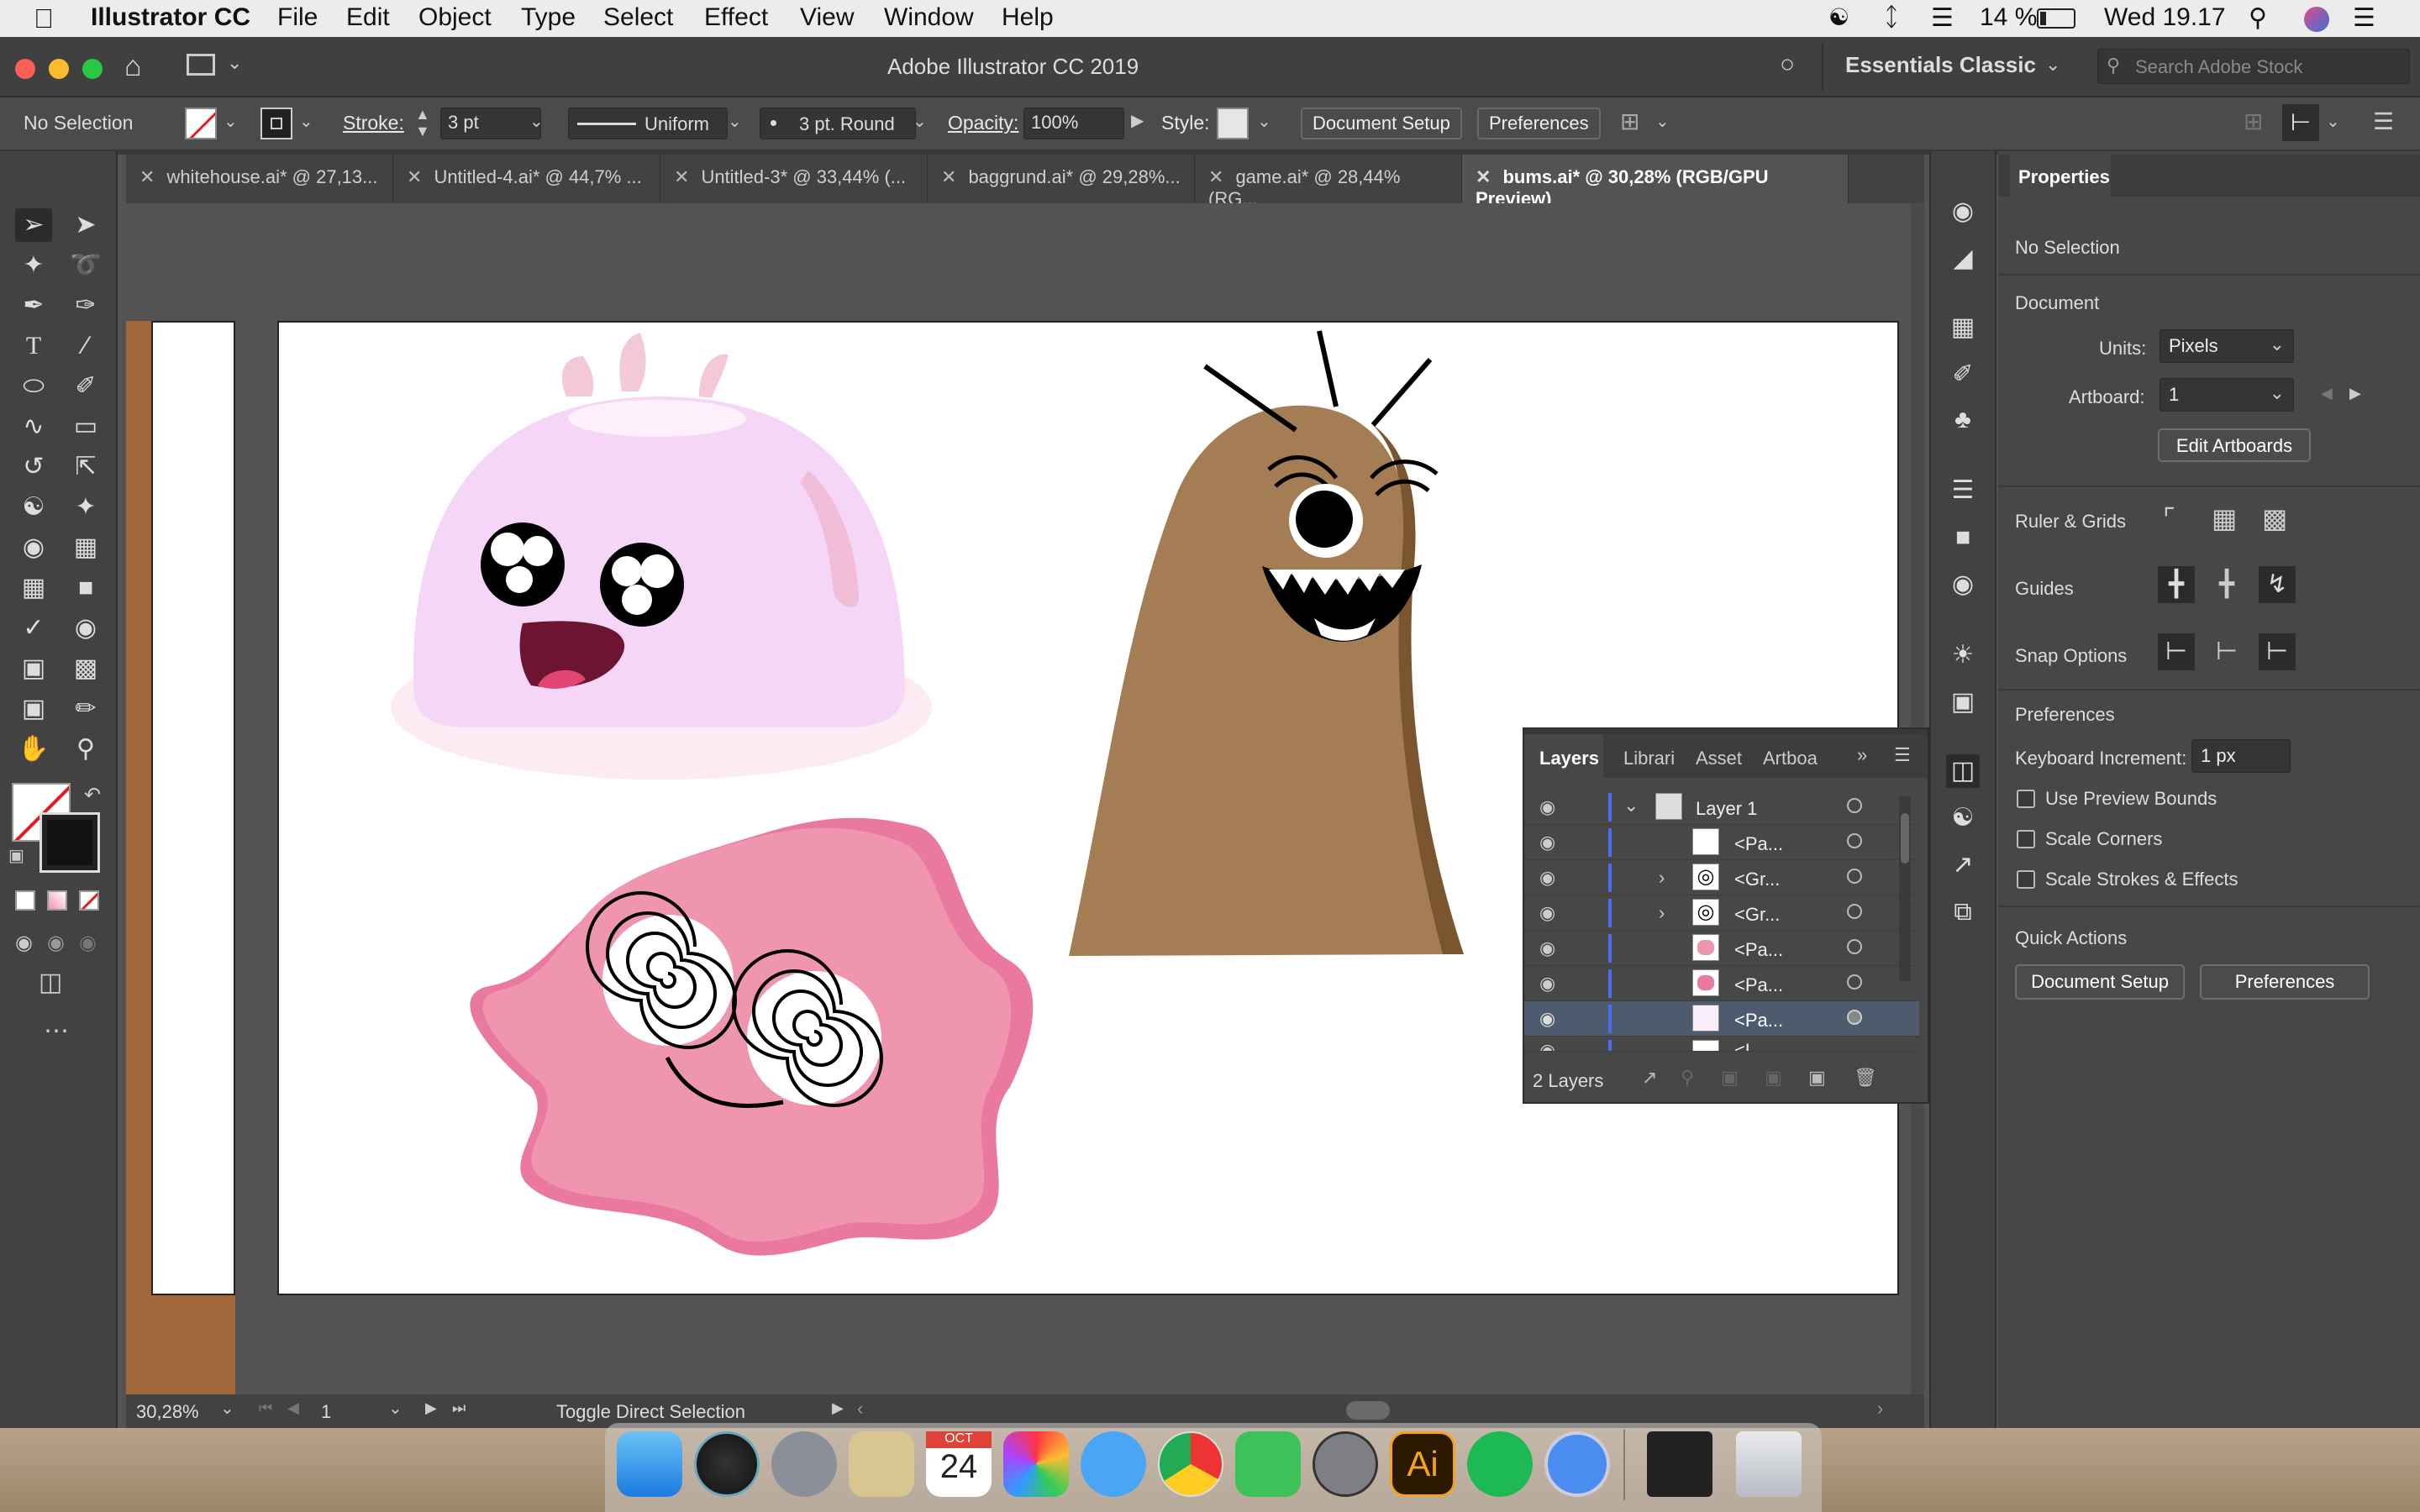  Describe the element at coordinates (1963, 537) in the screenshot. I see `gradient-panel-icon: ■` at that location.